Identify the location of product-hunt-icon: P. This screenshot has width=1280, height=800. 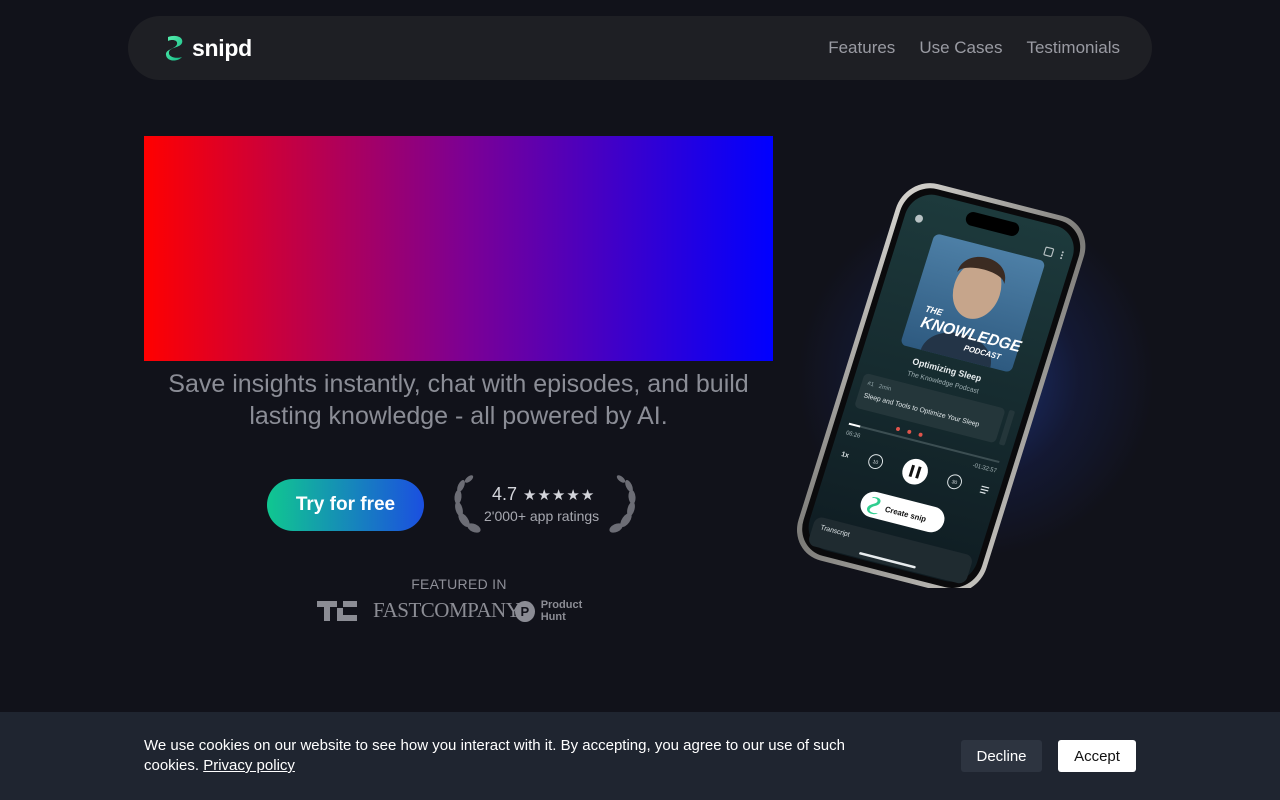
(525, 611).